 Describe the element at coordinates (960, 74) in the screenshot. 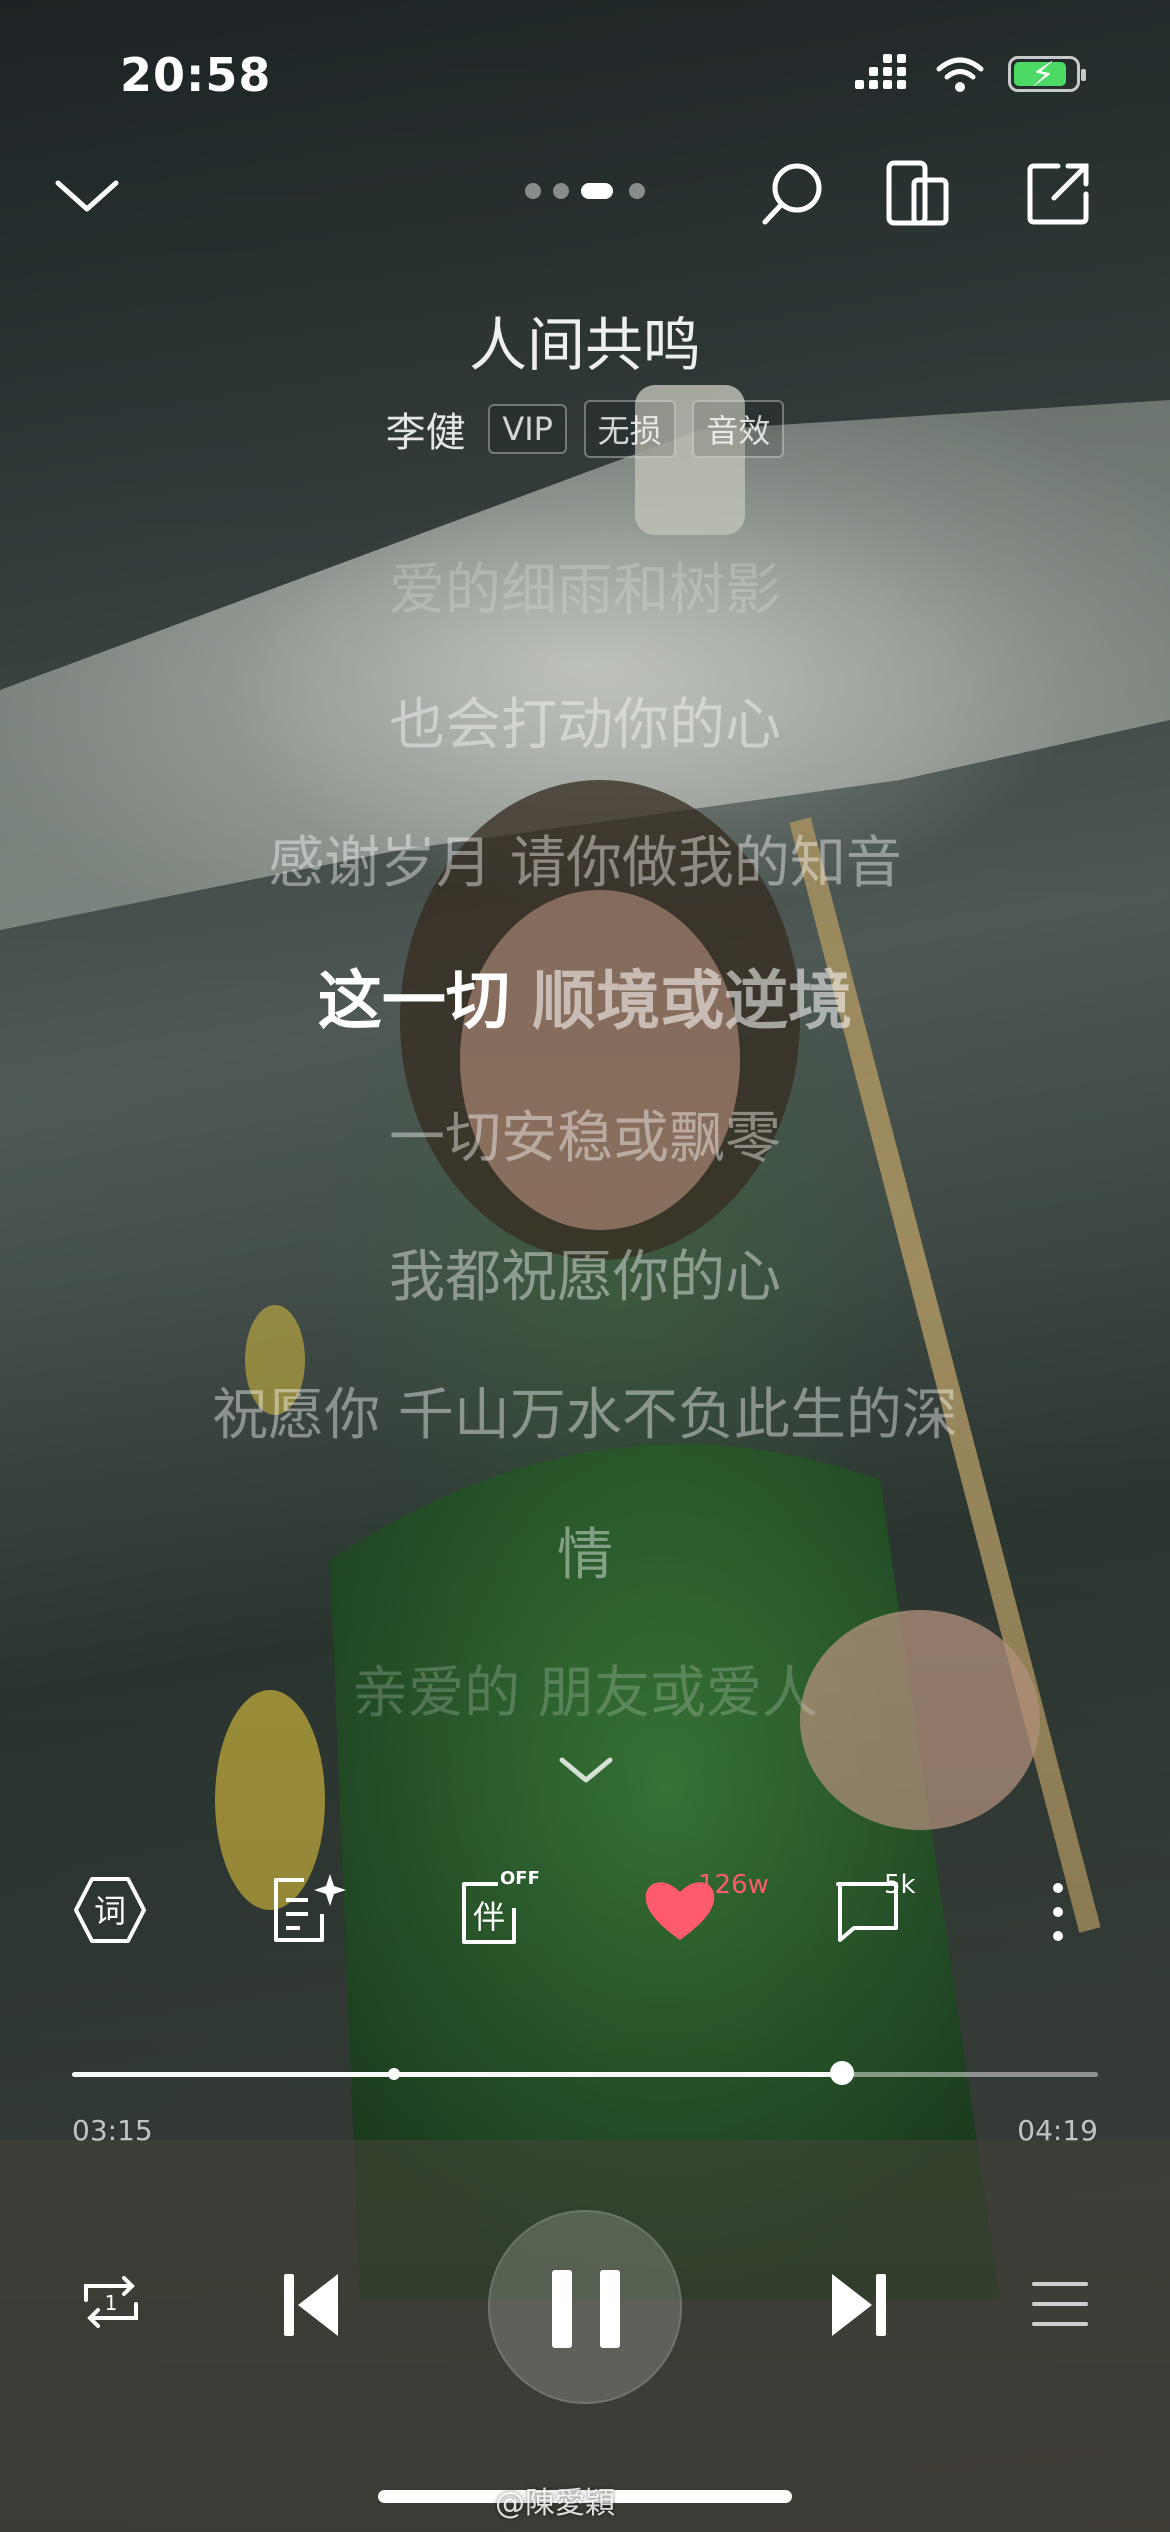

I see `wifi-icon` at that location.